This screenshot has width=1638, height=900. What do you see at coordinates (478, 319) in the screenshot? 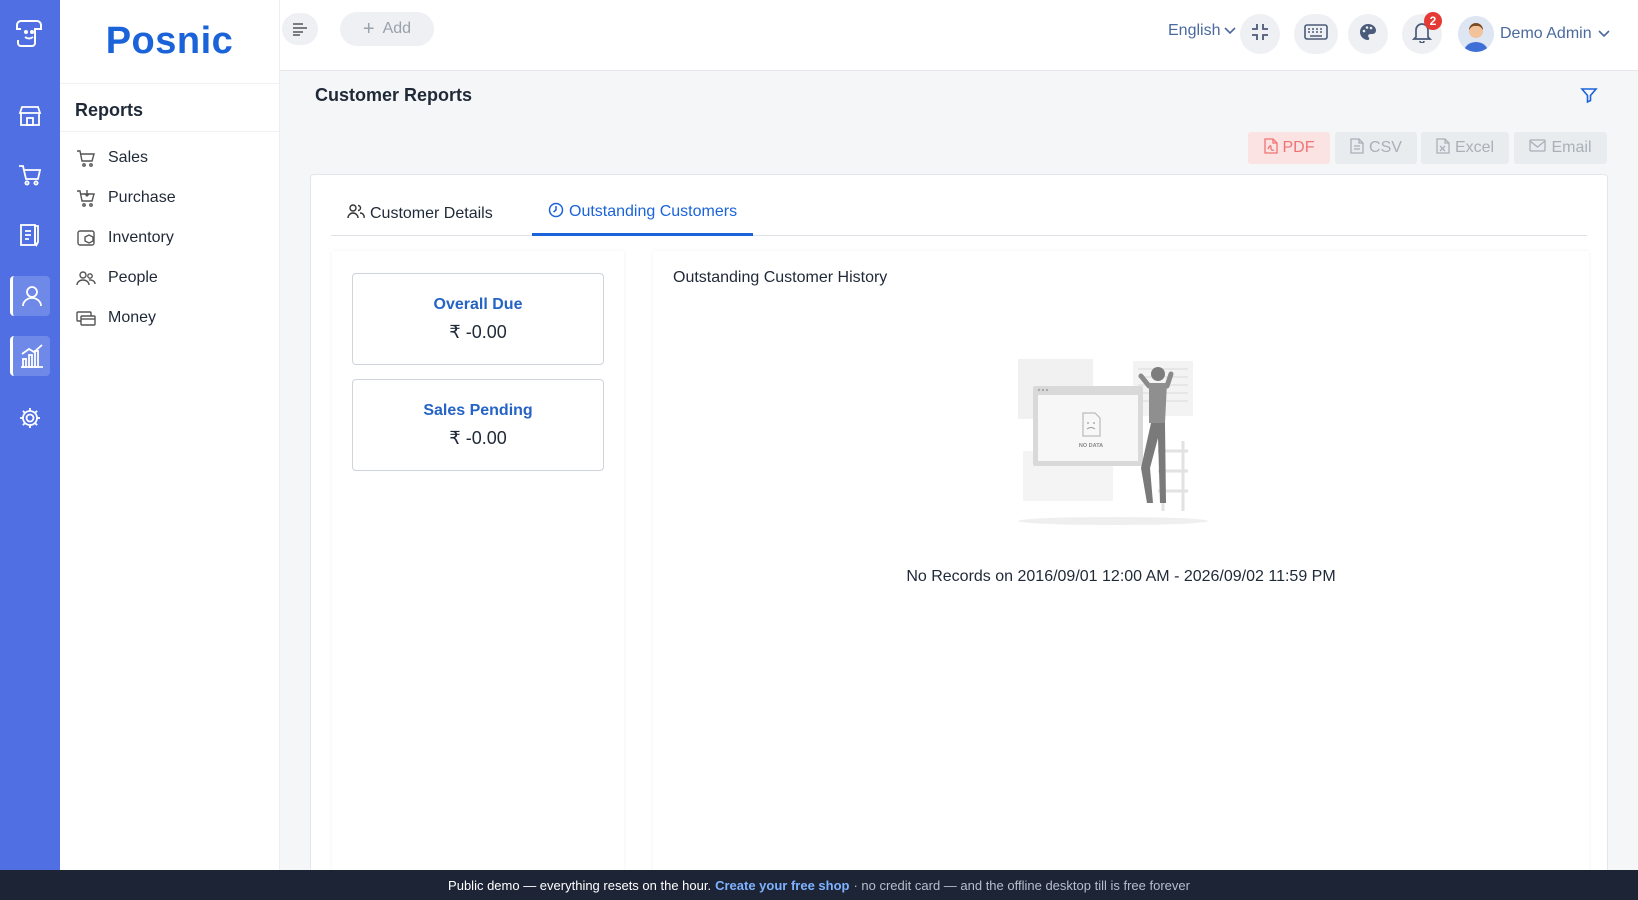
I see `overall-due-card: Overall Due ₹ -0.00` at bounding box center [478, 319].